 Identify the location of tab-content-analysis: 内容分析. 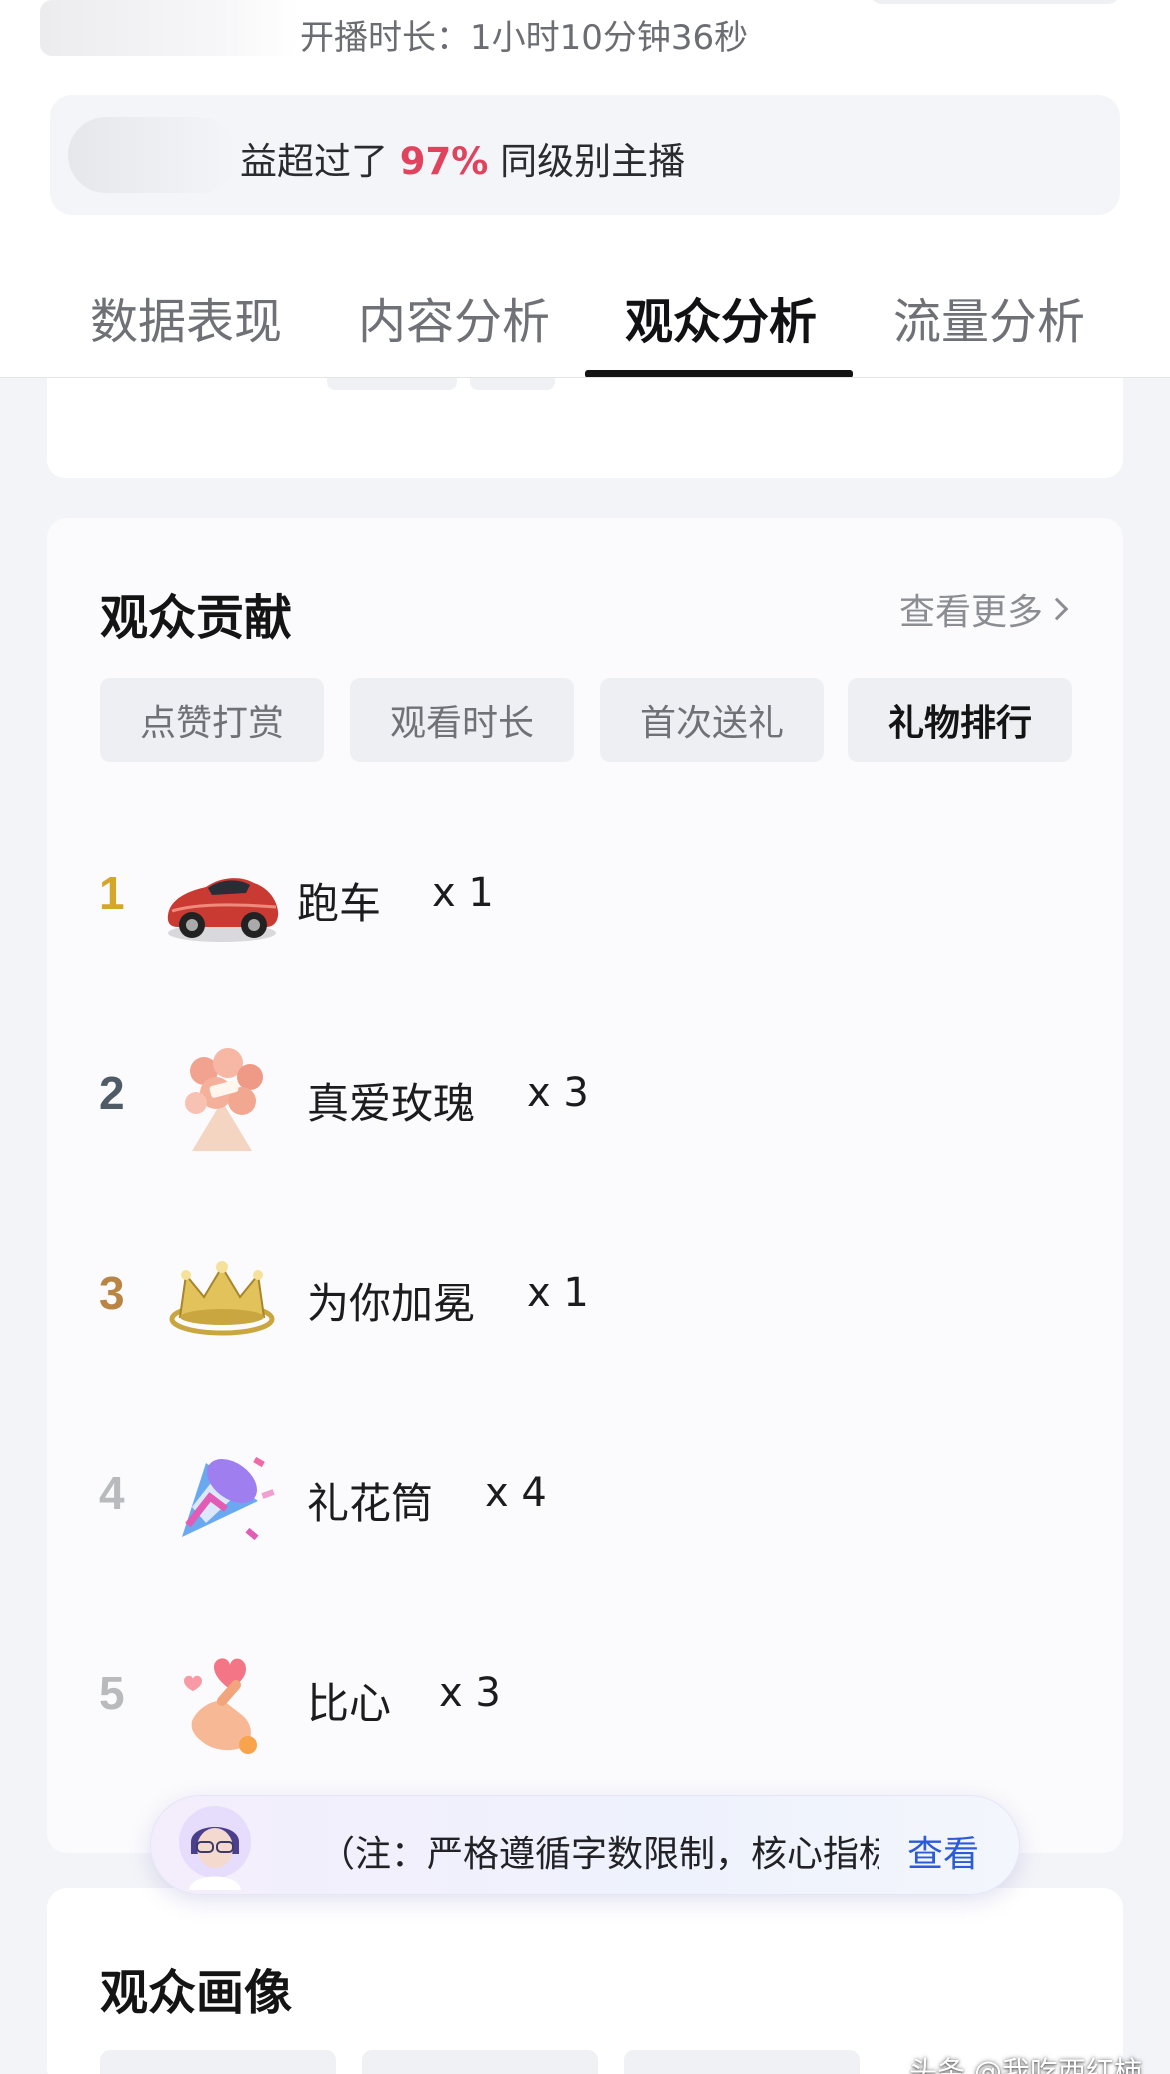
(454, 317).